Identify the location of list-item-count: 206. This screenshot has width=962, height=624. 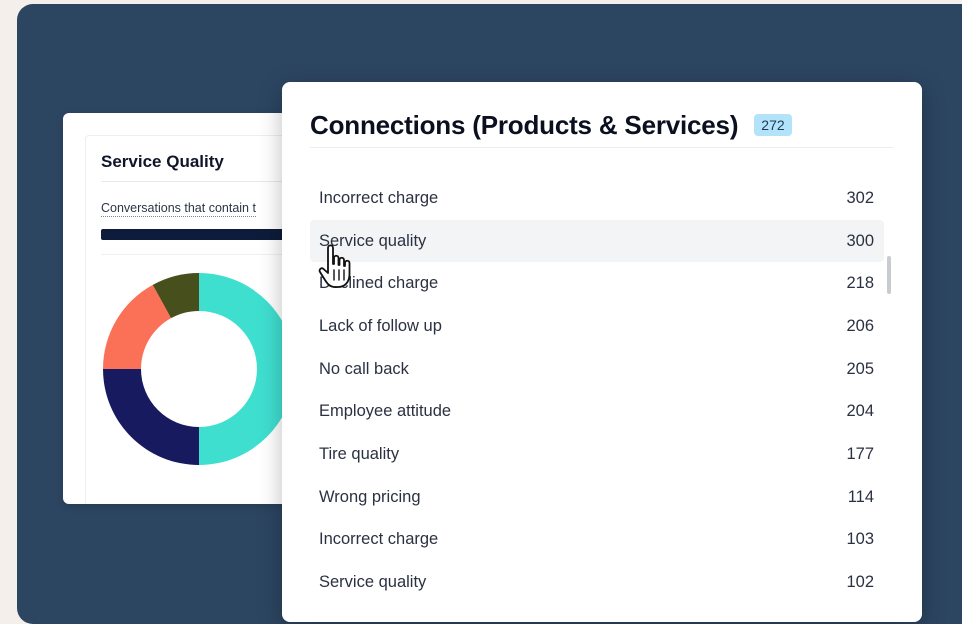
(860, 325).